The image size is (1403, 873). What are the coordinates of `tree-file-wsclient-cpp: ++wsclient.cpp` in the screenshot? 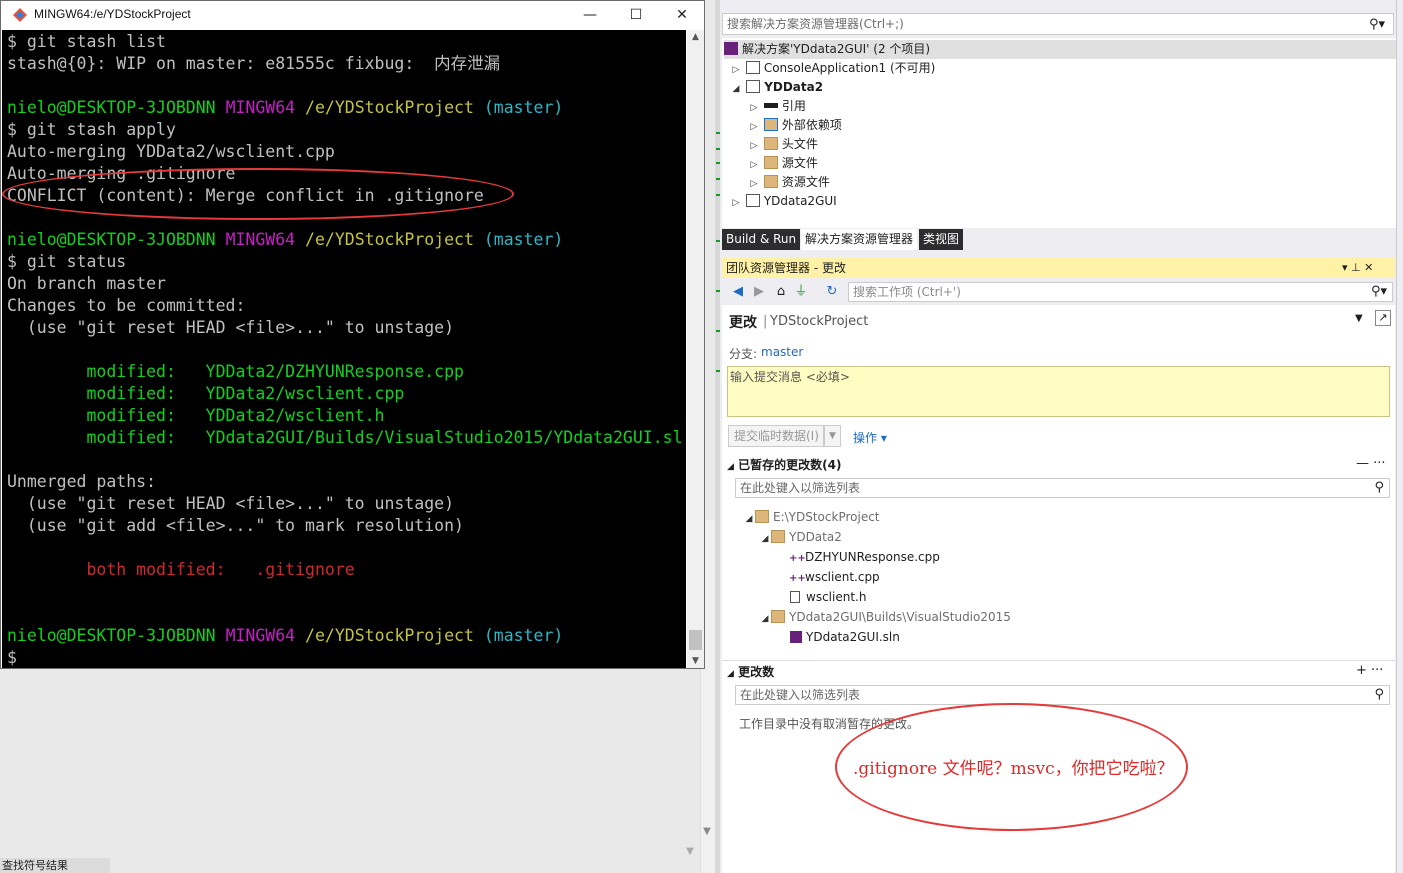 It's located at (834, 577).